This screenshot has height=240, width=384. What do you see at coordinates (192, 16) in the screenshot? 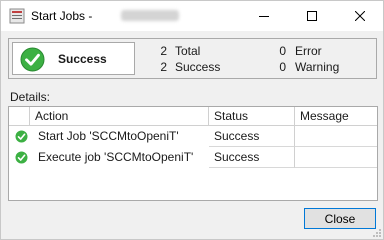
I see `title-bar: Start Jobs -` at bounding box center [192, 16].